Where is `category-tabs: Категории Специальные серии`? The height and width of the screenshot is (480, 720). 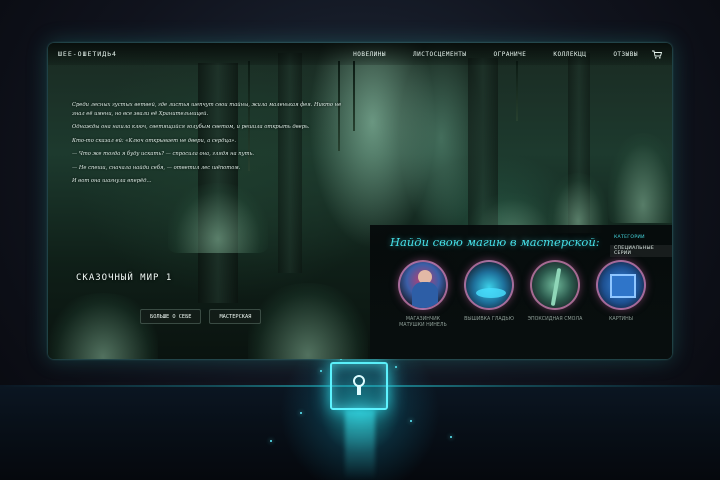
category-tabs: Категории Специальные серии is located at coordinates (641, 244).